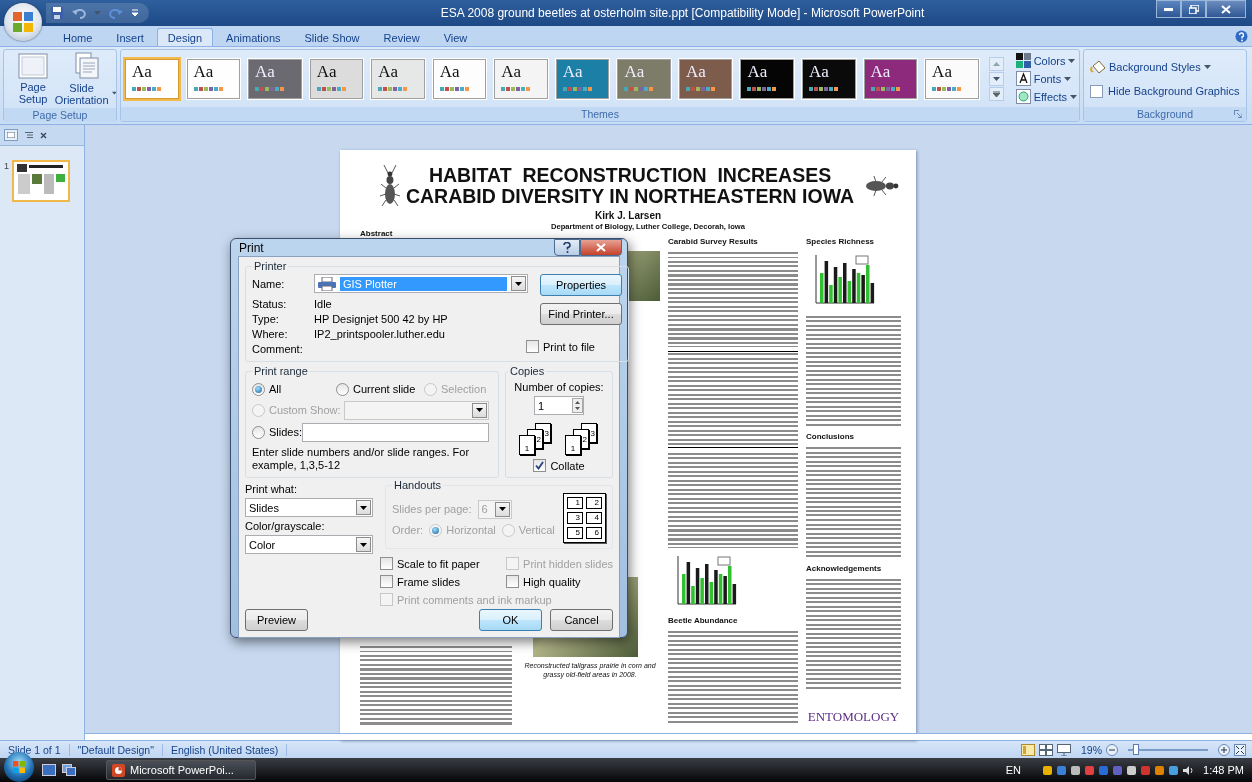 This screenshot has width=1252, height=782. I want to click on color-mode-dropdown: Color, so click(309, 544).